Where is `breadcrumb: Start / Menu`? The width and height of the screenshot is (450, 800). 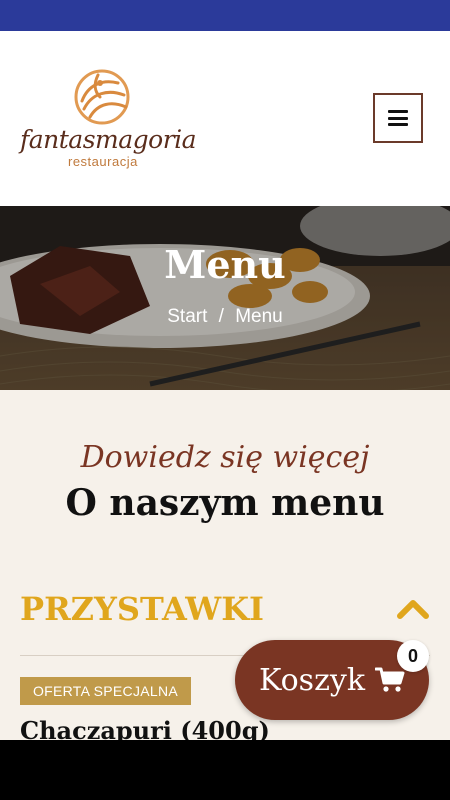 breadcrumb: Start / Menu is located at coordinates (225, 317).